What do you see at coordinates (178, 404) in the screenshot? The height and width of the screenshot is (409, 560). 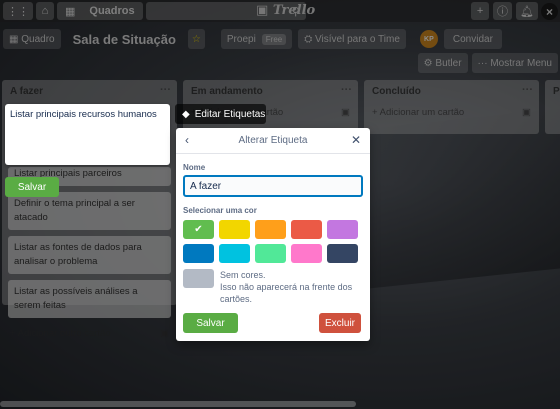 I see `horizontal-scrollbar` at bounding box center [178, 404].